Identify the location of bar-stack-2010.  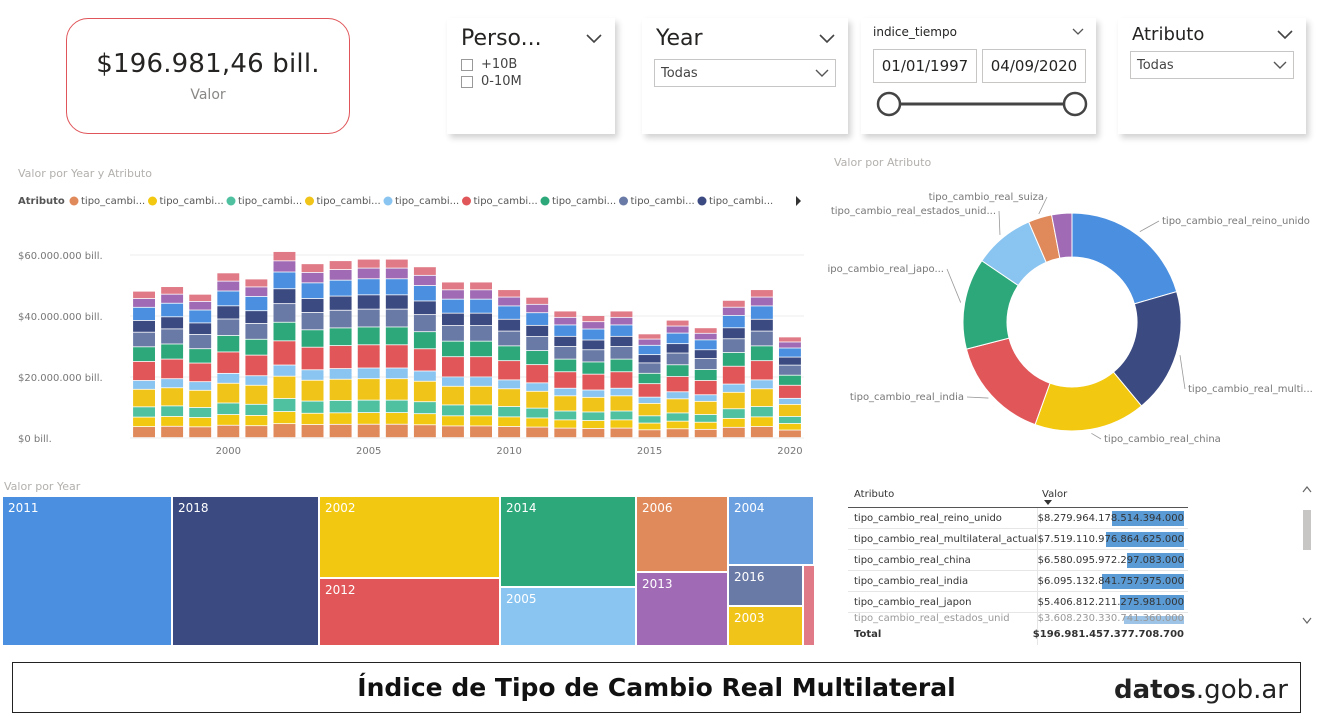
(509, 364).